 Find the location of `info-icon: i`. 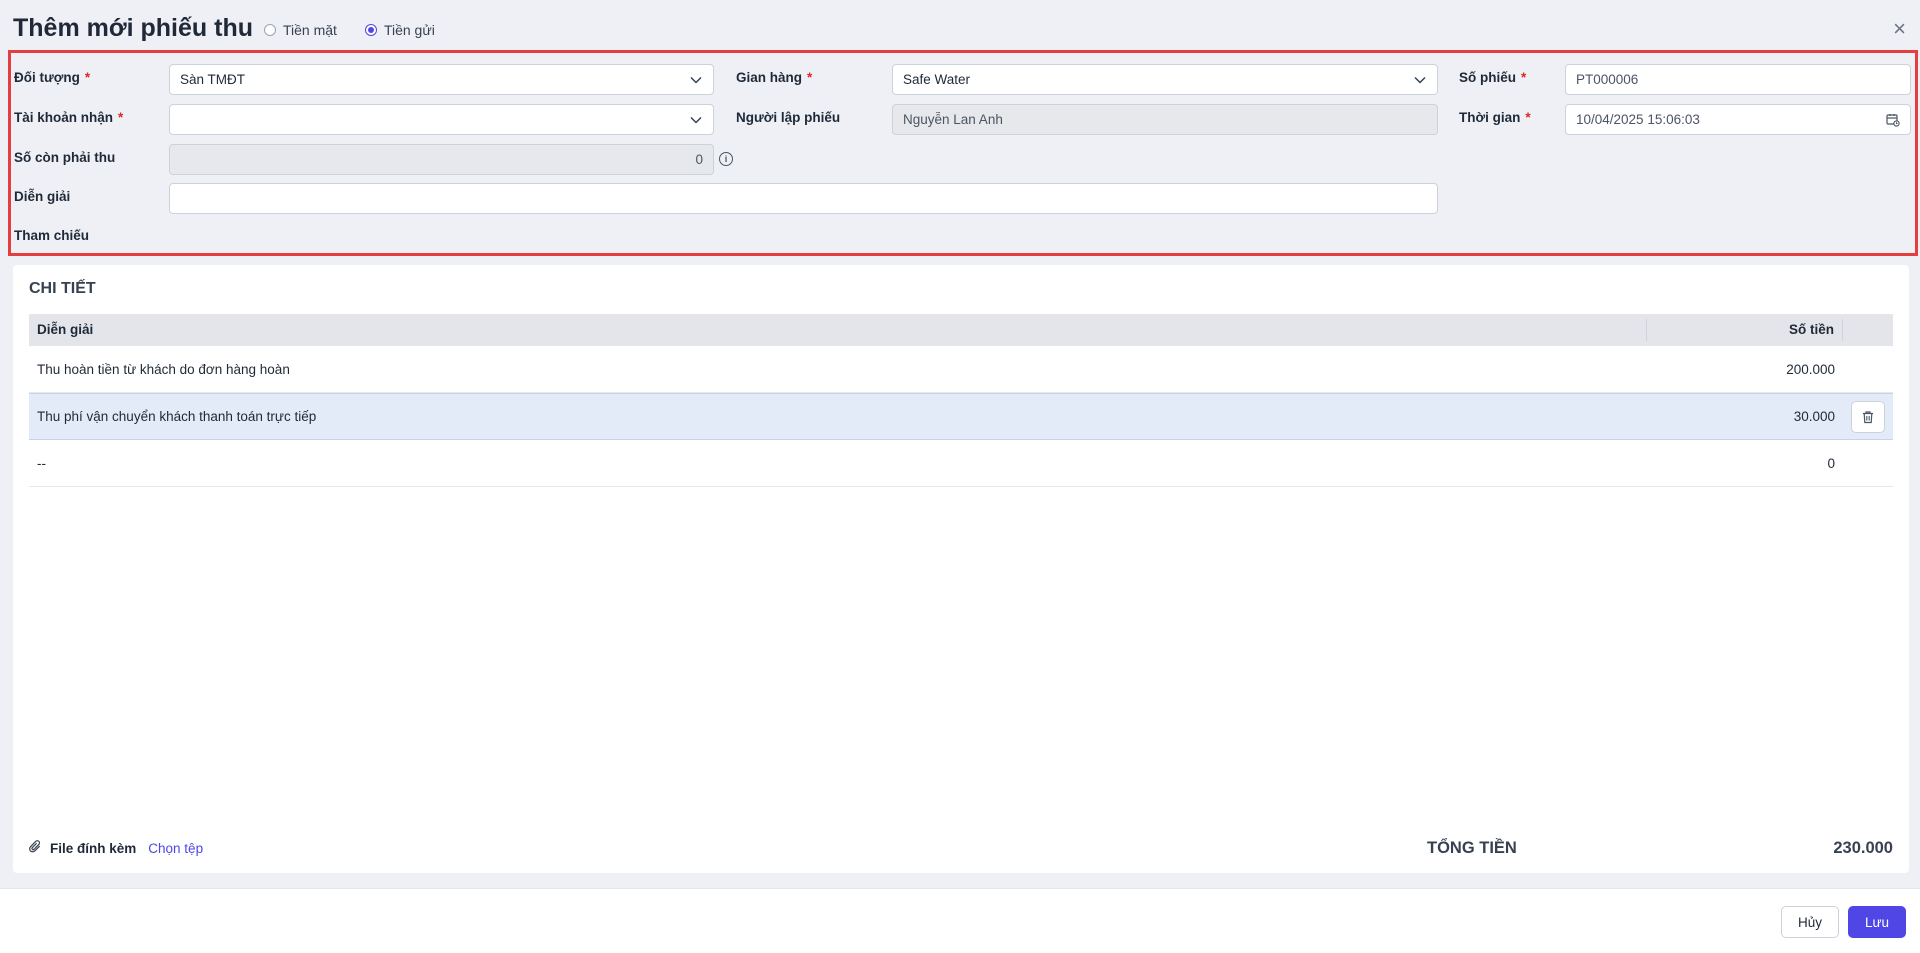

info-icon: i is located at coordinates (726, 159).